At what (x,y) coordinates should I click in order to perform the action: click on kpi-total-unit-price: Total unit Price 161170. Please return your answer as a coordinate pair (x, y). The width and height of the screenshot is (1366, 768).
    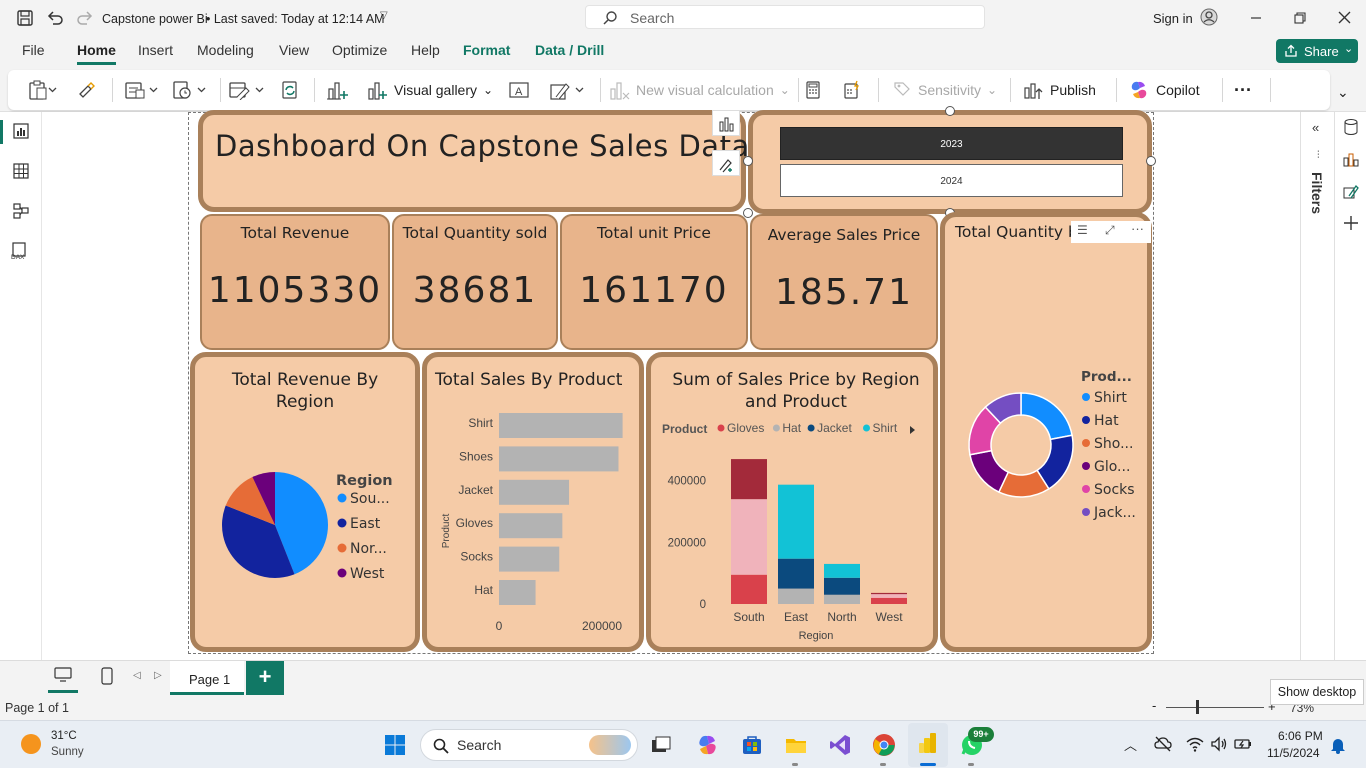
    Looking at the image, I should click on (654, 282).